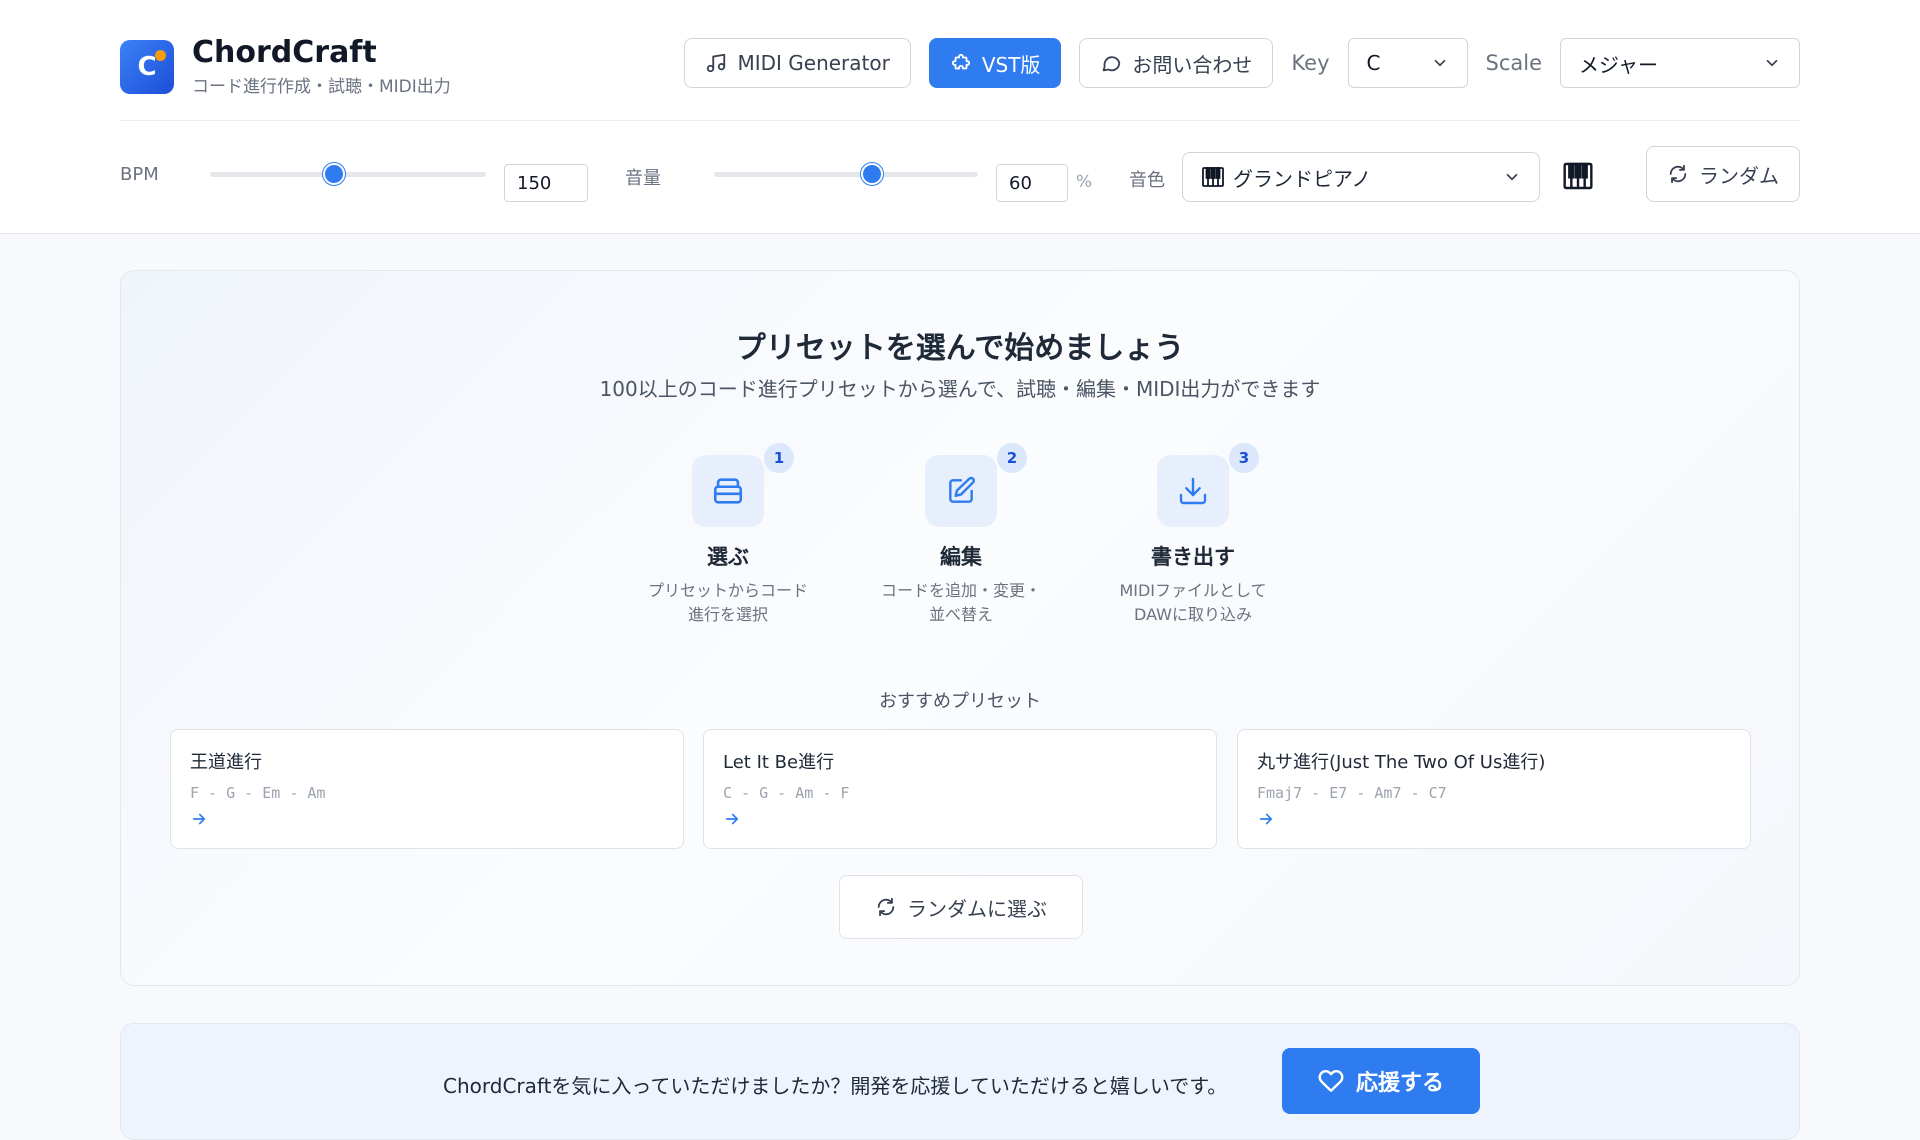  What do you see at coordinates (961, 557) in the screenshot?
I see `step-title: 編集` at bounding box center [961, 557].